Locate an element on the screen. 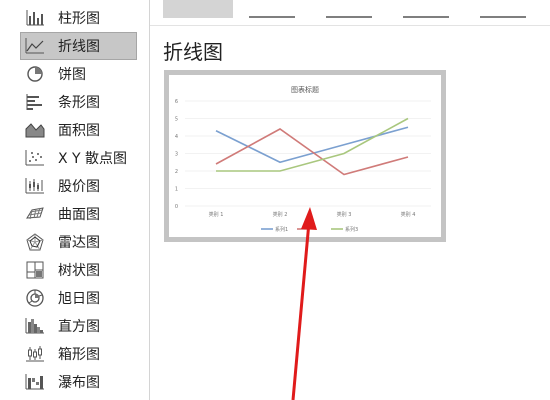 Image resolution: width=550 pixels, height=400 pixels. sidebar-item-waterfall-chart: 瀑布图 is located at coordinates (78, 382).